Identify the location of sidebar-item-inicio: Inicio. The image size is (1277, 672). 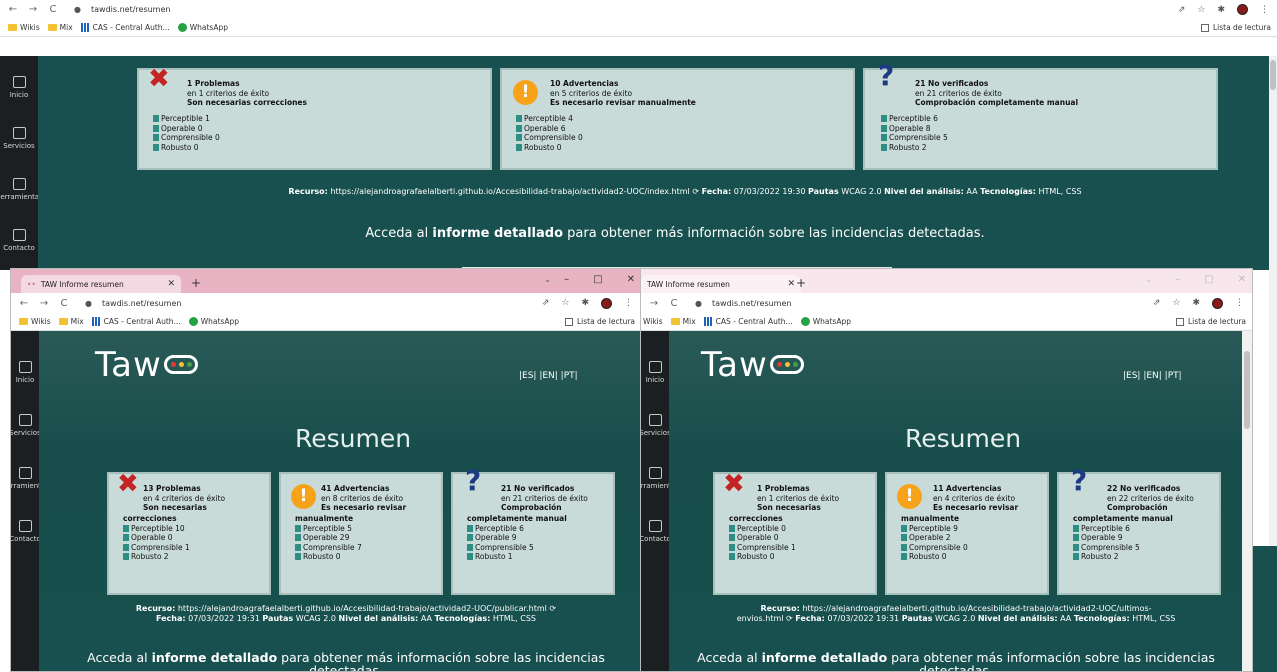
(25, 372).